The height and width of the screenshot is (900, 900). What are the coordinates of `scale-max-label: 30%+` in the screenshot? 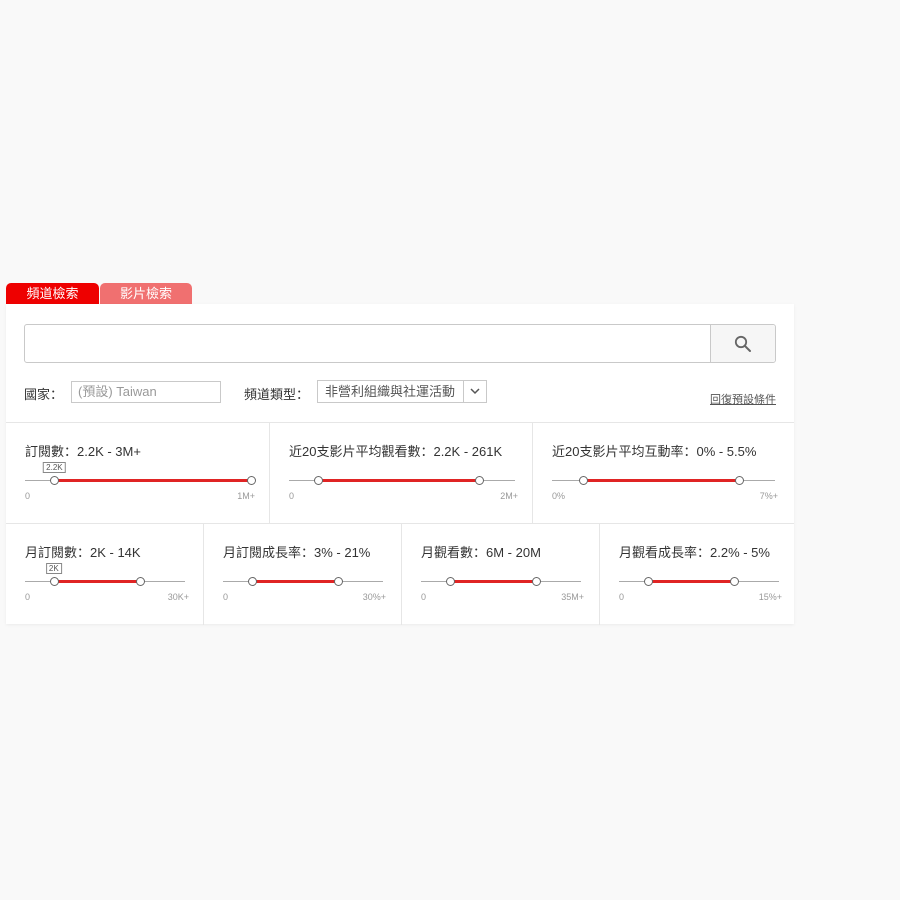 It's located at (374, 597).